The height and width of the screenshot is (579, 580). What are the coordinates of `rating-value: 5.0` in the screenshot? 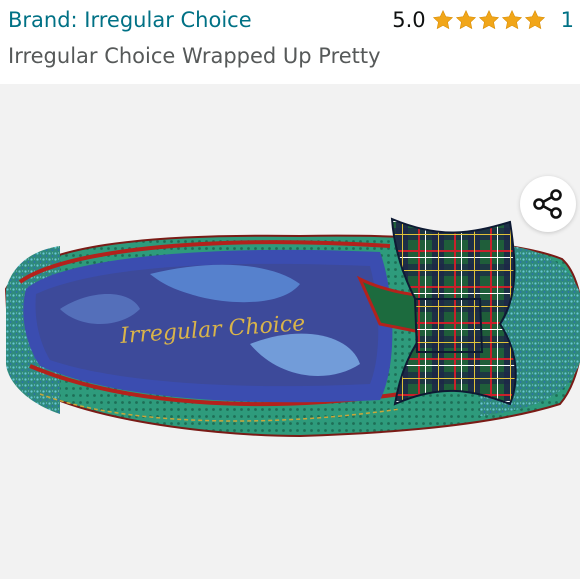 It's located at (409, 20).